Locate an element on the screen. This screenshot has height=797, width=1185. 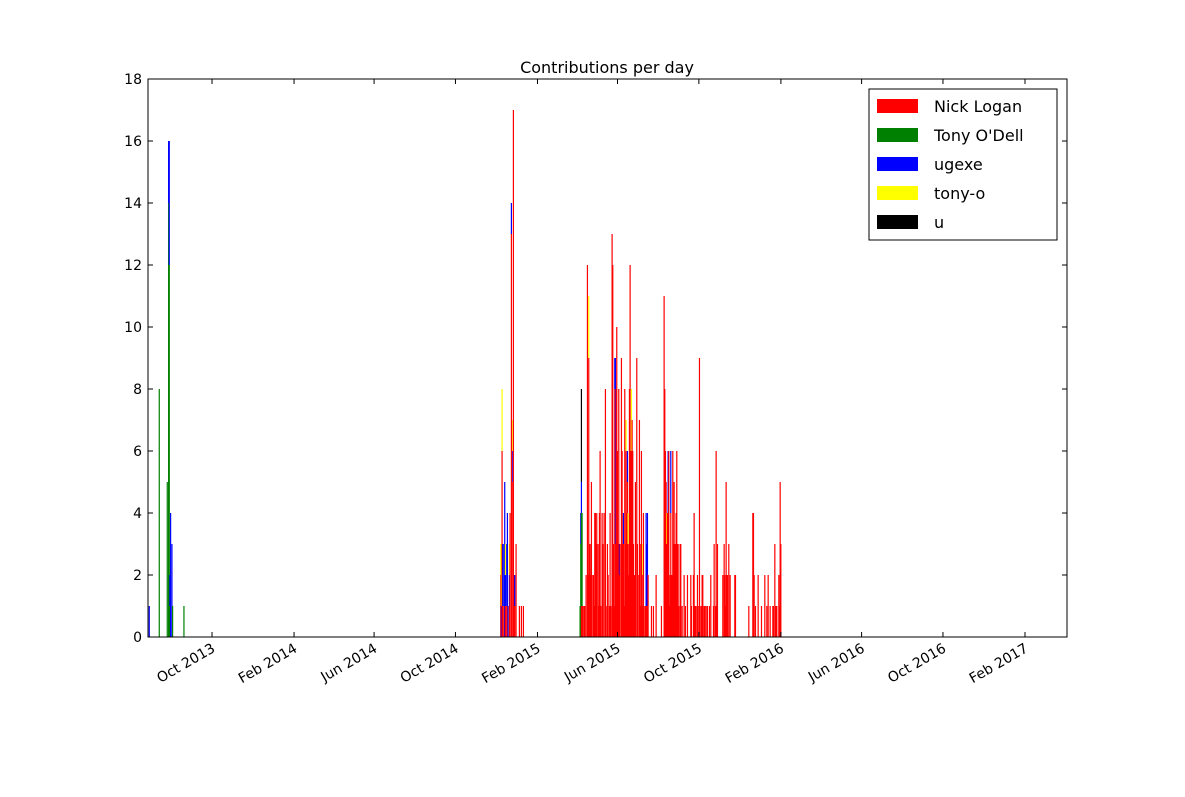
legend-label: u is located at coordinates (939, 222).